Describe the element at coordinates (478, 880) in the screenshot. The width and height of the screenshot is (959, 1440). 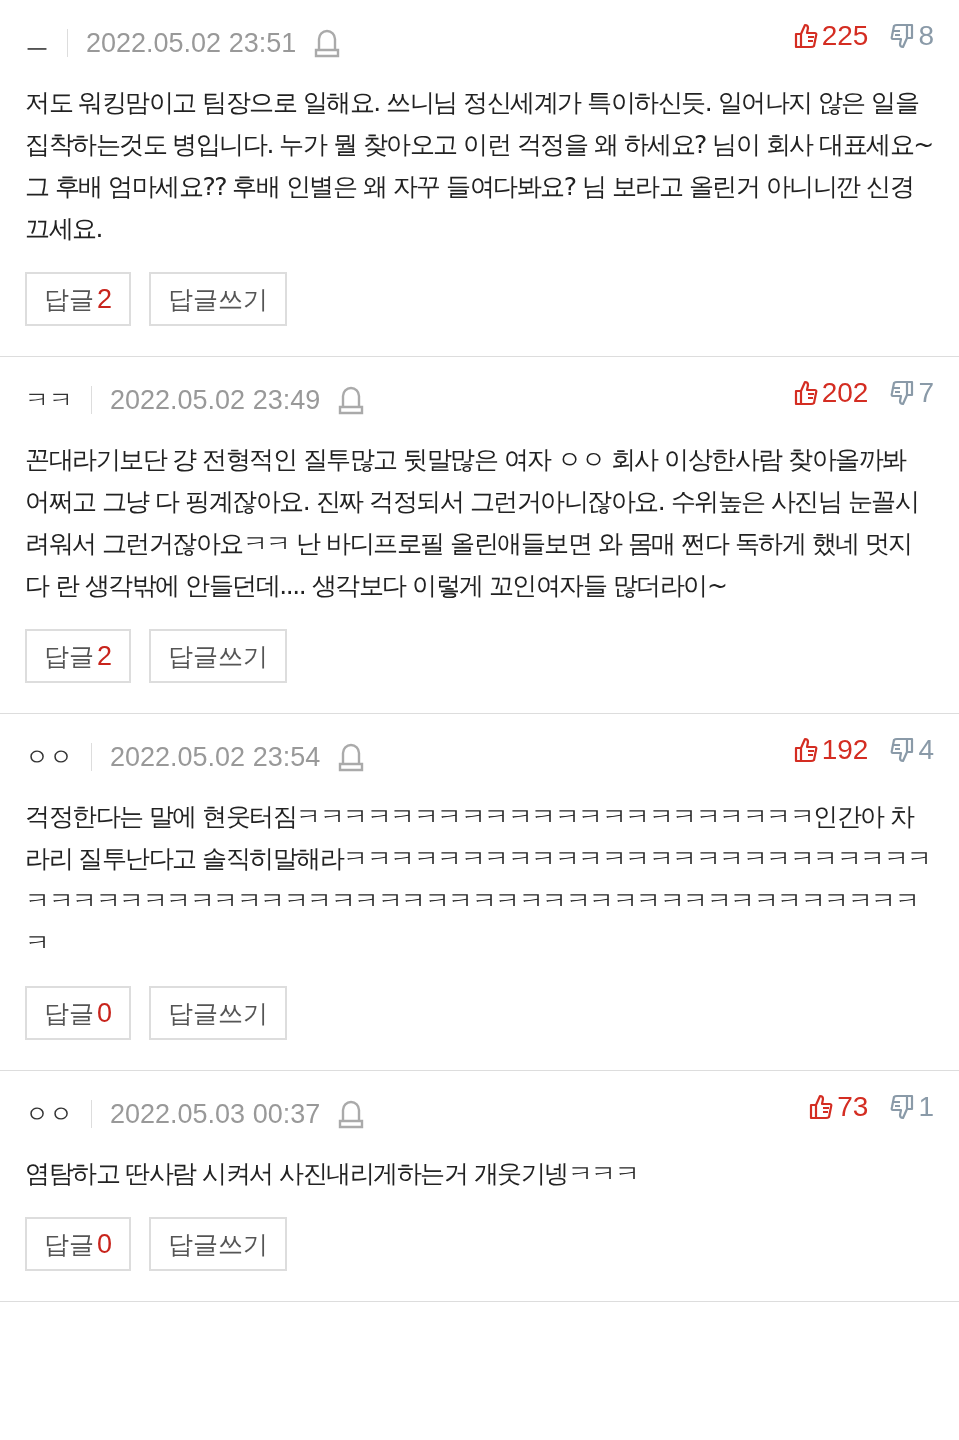
I see `comment-text: 걱정한다는 말에 현웃터짐ㅋㅋㅋㅋㅋㅋㅋㅋㅋㅋㅋㅋㅋㅋㅋㅋㅋㅋㅋㅋㅋㅋ인간아 차라리 질투난다고 솔직히말해라ㅋㅋㅋㅋㅋㅋㅋㅋㅋㅋㅋㅋㅋㅋㅋㅋㅋㅋㅋㅋㅋㅋㅋㅋㅋㅋㅋㅋㅋㅋㅋㅋㅋㅋㅋㅋㅋㅋㅋㅋㅋㅋㅋㅋㅋㅋㅋㅋㅋㅋㅋㅋㅋㅋㅋㅋㅋㅋㅋㅋㅋㅋㅋㅋ` at that location.